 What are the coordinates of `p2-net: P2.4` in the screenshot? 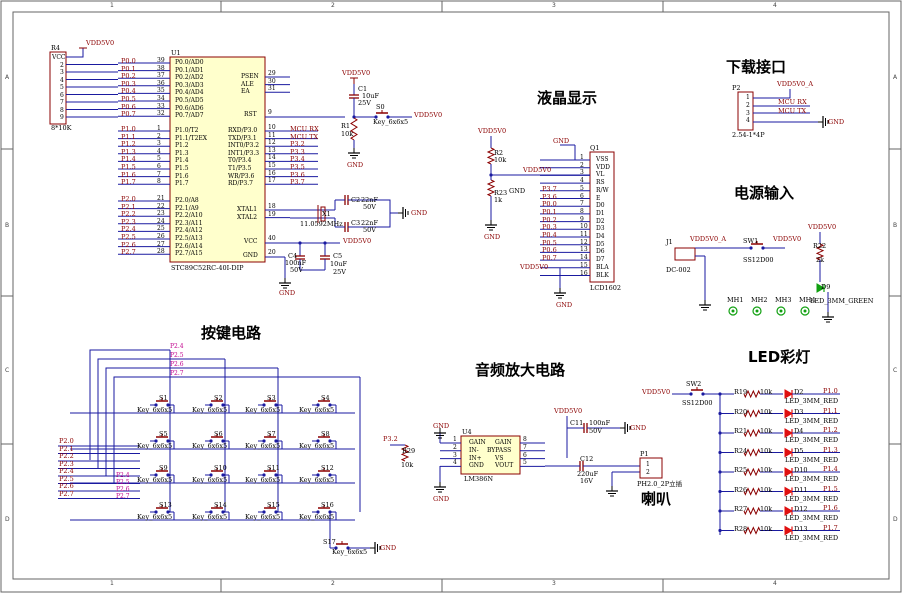 It's located at (128, 229).